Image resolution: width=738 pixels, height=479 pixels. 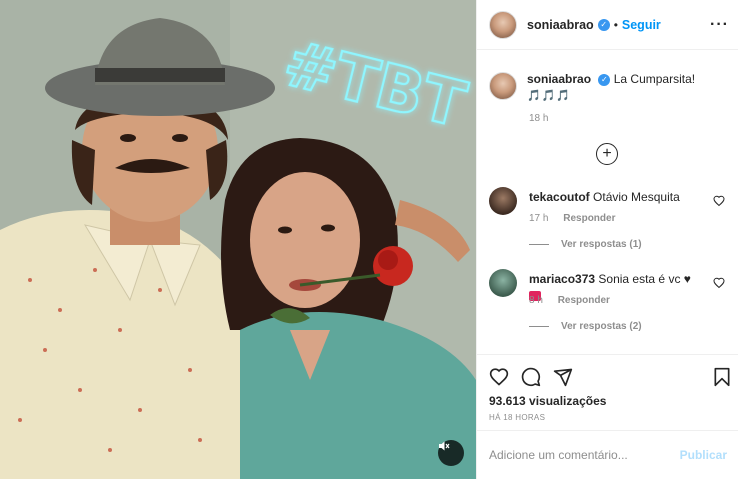 What do you see at coordinates (719, 25) in the screenshot?
I see `more-options-icon: ···` at bounding box center [719, 25].